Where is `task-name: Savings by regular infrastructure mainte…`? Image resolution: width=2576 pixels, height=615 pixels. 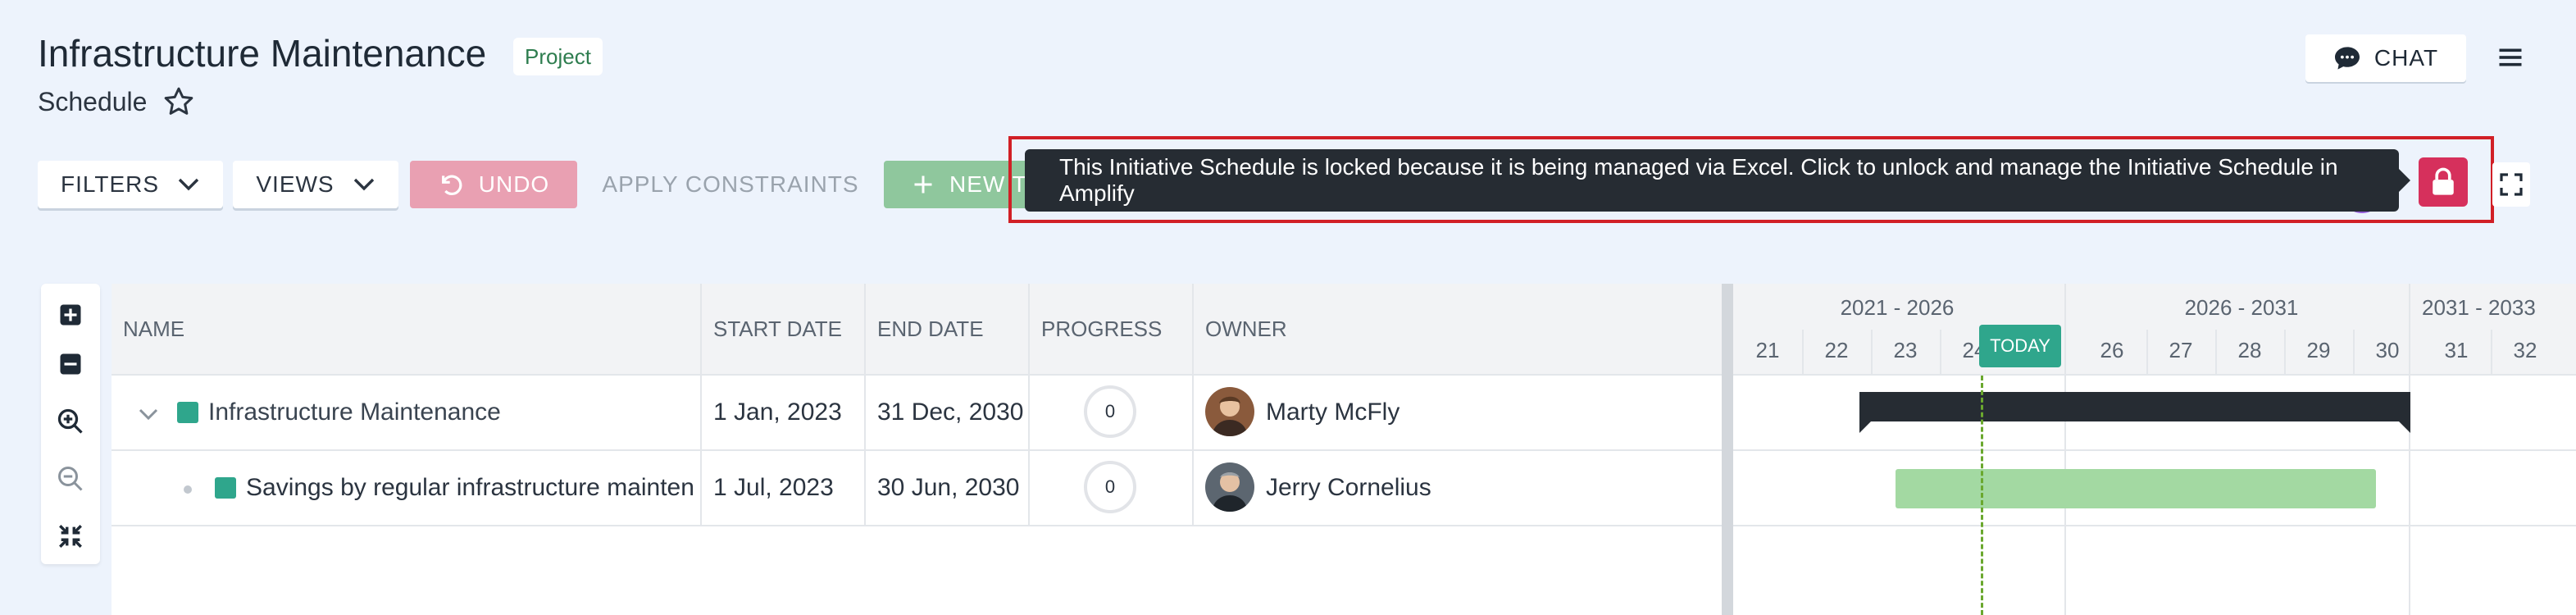
task-name: Savings by regular infrastructure mainte… is located at coordinates (471, 488).